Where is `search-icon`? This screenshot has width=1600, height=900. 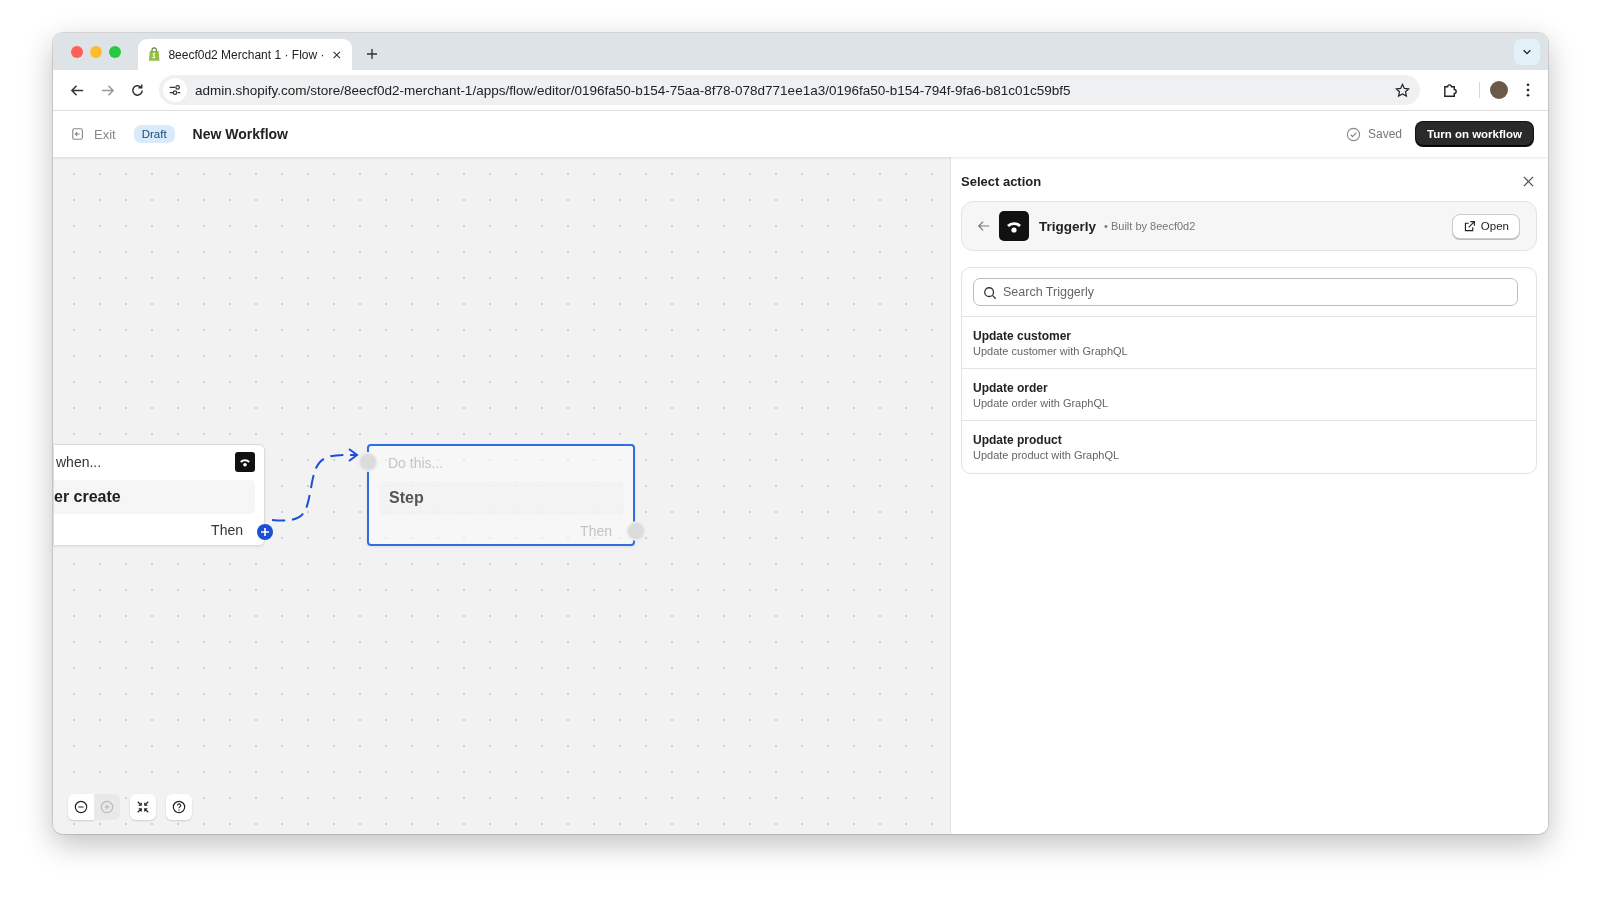
search-icon is located at coordinates (990, 293).